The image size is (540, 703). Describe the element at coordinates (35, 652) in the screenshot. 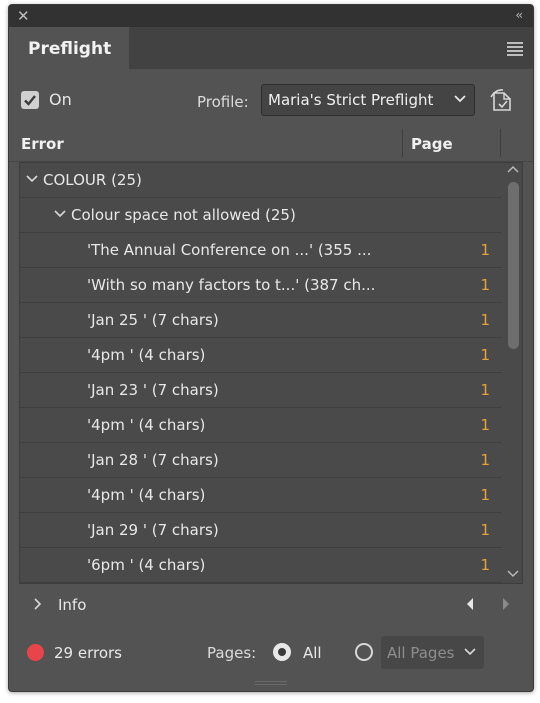

I see `error-status-icon` at that location.